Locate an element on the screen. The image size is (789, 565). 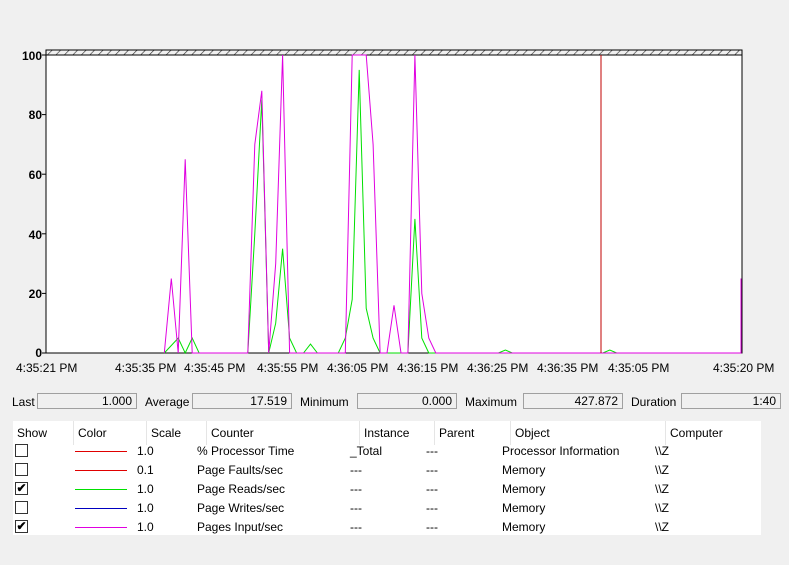
legend-row: 0.1 Page Faults/sec --- --- Memory \\Z is located at coordinates (387, 470).